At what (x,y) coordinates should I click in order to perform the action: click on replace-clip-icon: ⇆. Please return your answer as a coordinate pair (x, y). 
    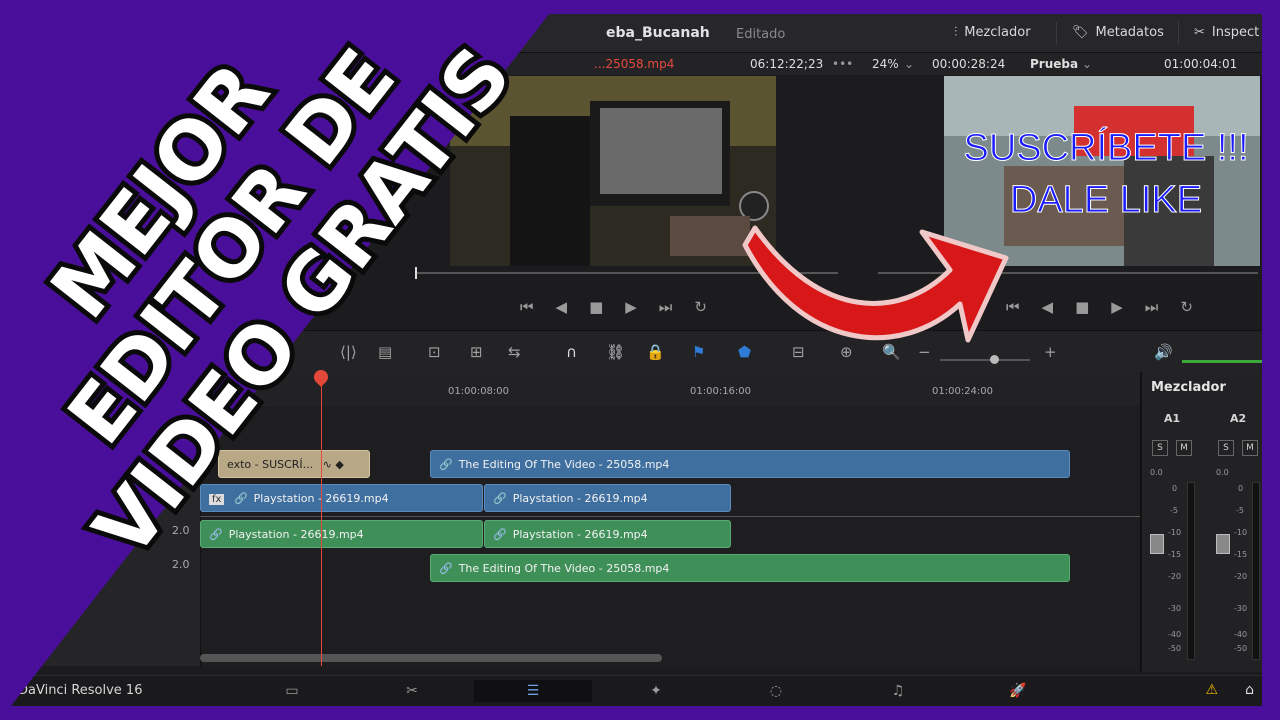
    Looking at the image, I should click on (514, 352).